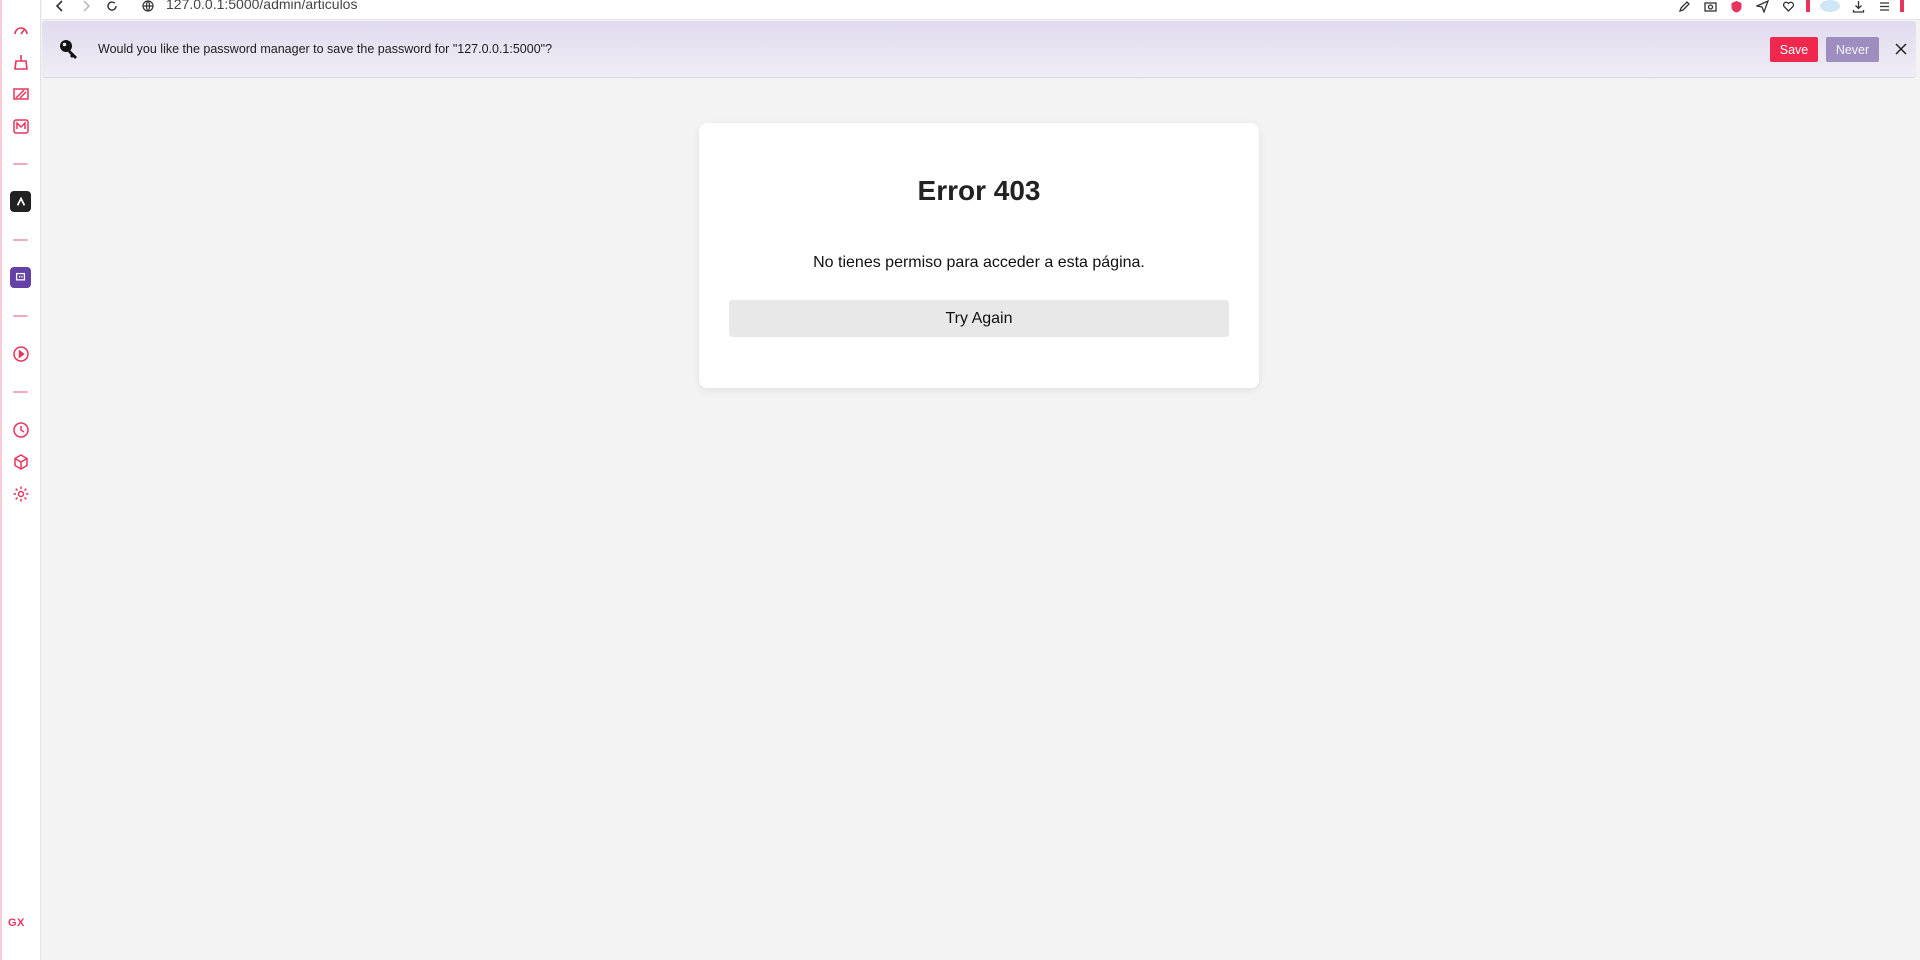  Describe the element at coordinates (1684, 6) in the screenshot. I see `edit-icon` at that location.